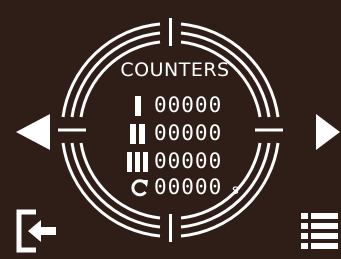  I want to click on arrow-left-icon, so click(33, 132).